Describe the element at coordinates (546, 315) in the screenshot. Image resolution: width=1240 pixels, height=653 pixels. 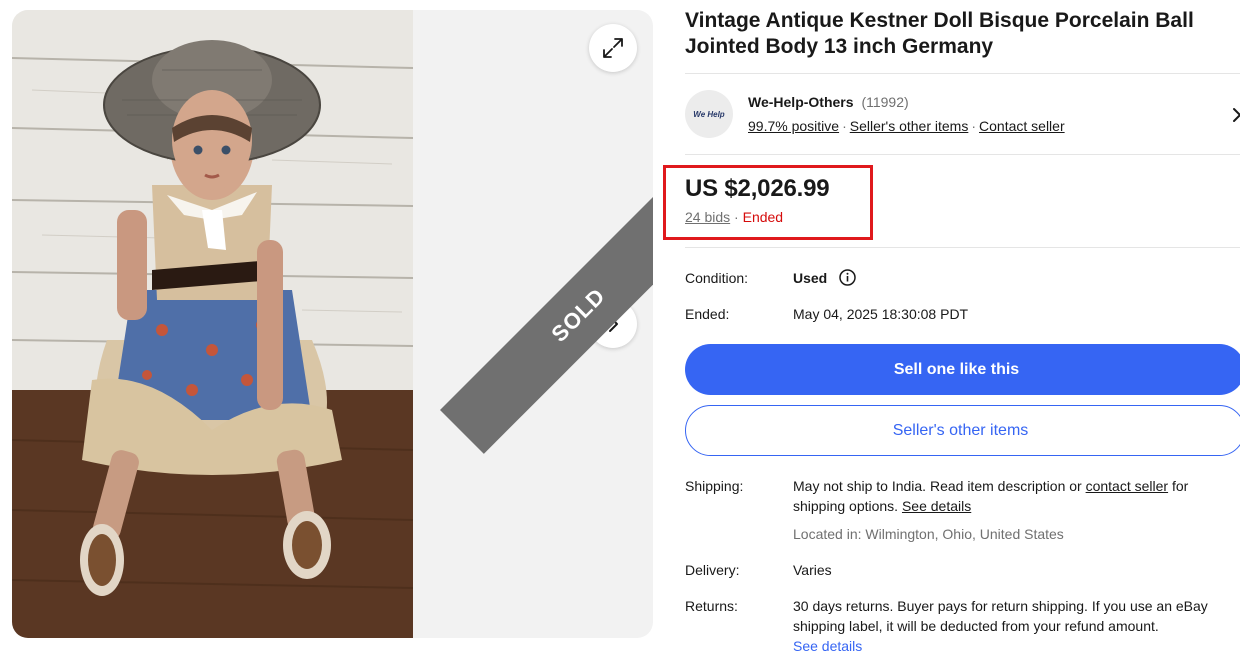
I see `sold-banner: SOLD` at that location.